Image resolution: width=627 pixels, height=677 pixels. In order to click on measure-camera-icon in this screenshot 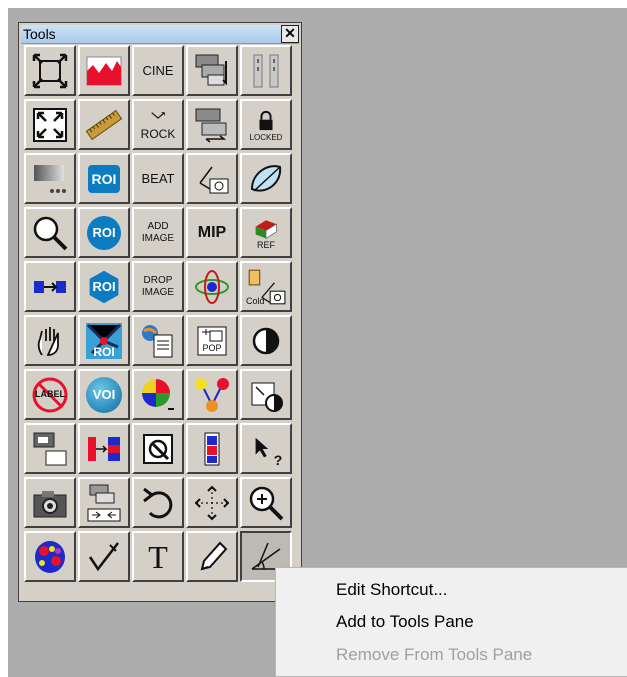, I will do `click(212, 179)`.